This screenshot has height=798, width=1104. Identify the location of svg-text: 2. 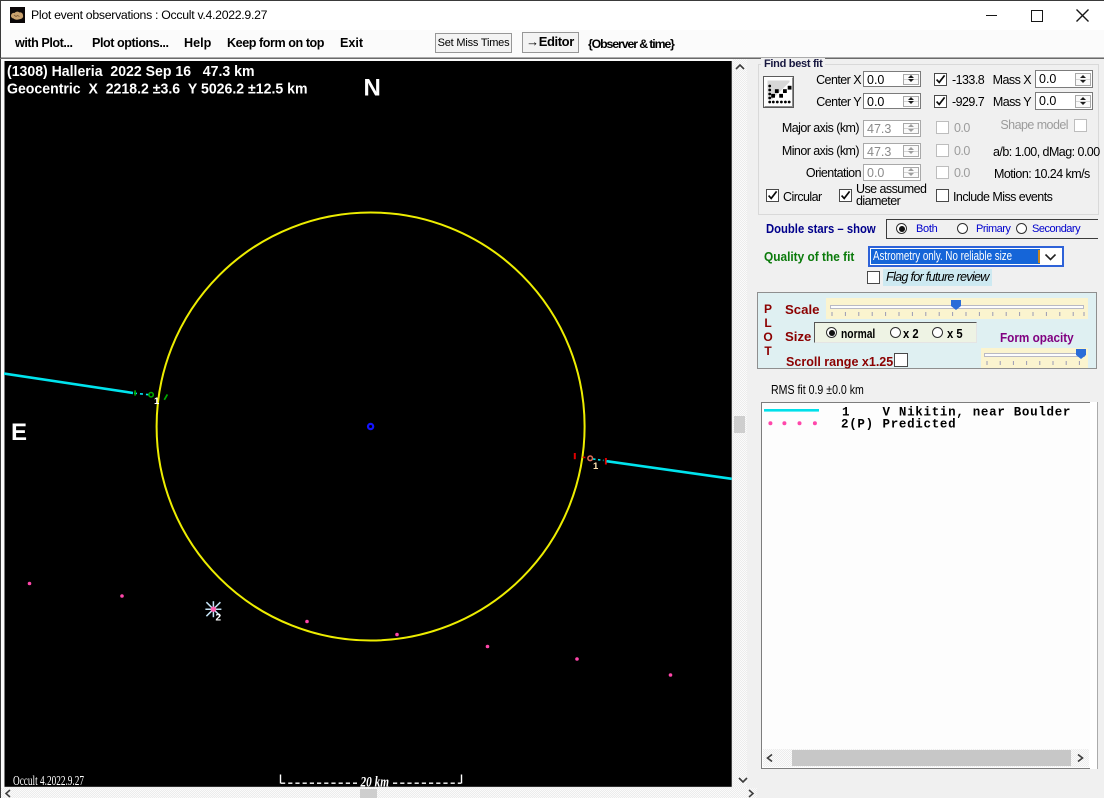
(219, 618).